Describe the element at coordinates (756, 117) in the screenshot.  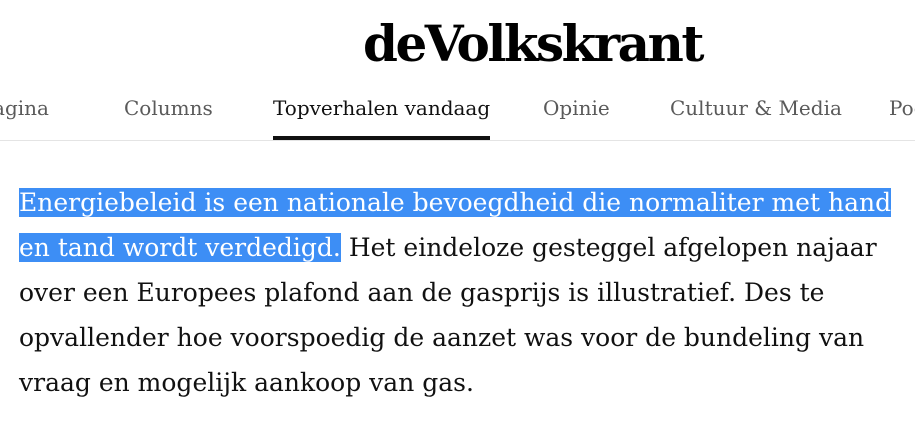
I see `nav-item-cultuur-media: Cultuur & Media` at that location.